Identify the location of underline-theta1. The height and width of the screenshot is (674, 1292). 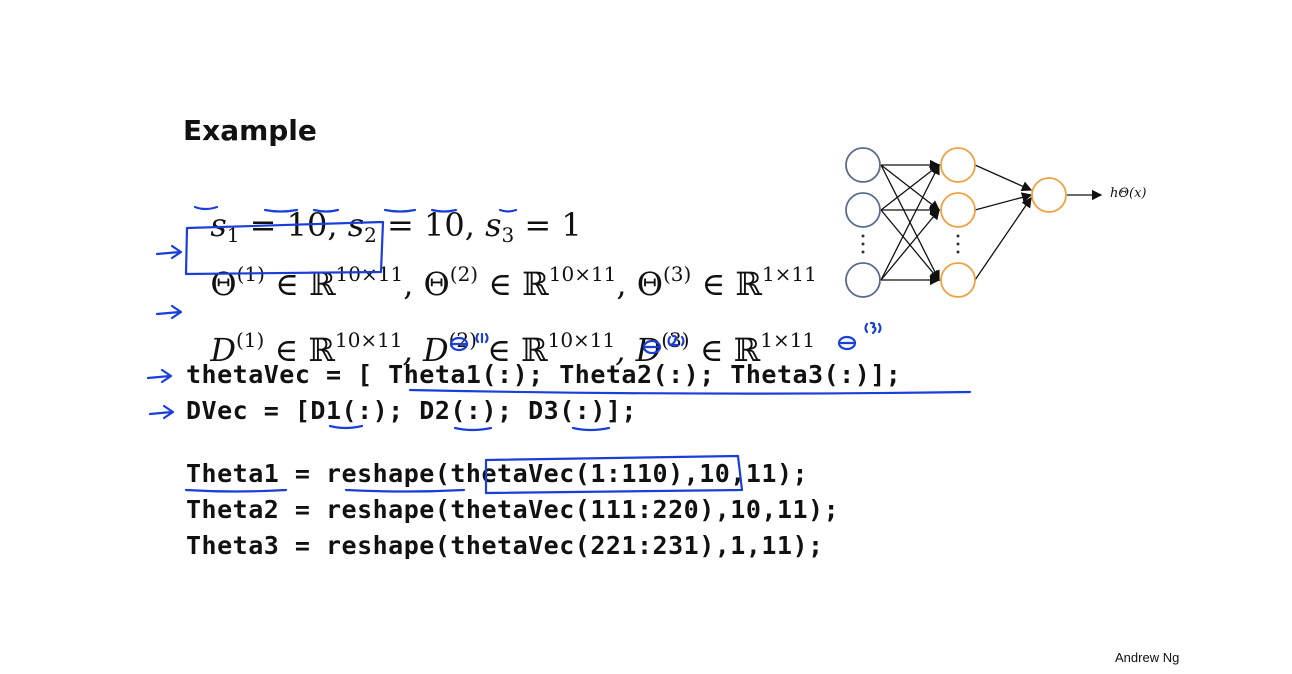
(236, 490).